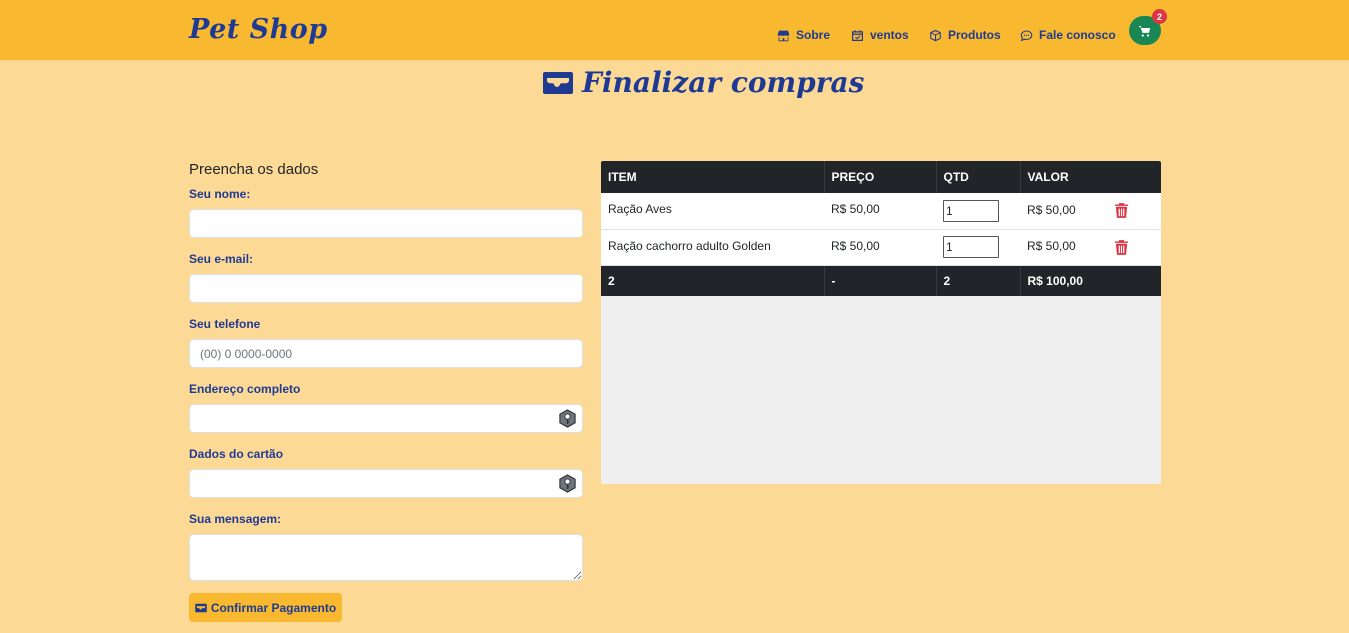  I want to click on item-name: Ração cachorro adulto Golden, so click(712, 247).